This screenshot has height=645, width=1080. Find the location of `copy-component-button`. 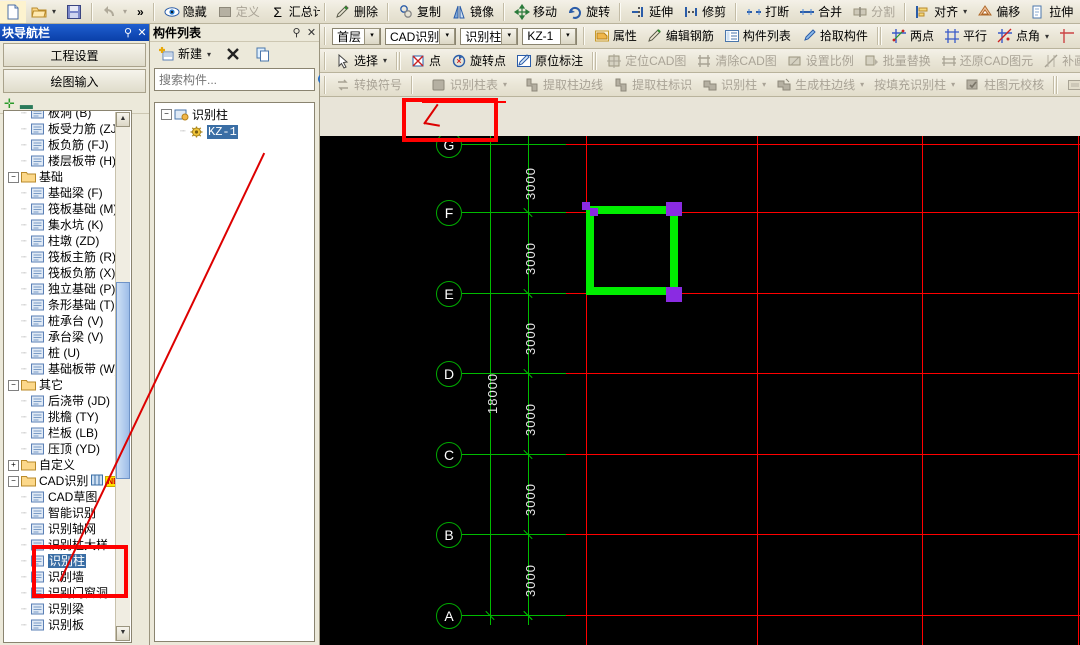

copy-component-button is located at coordinates (263, 54).